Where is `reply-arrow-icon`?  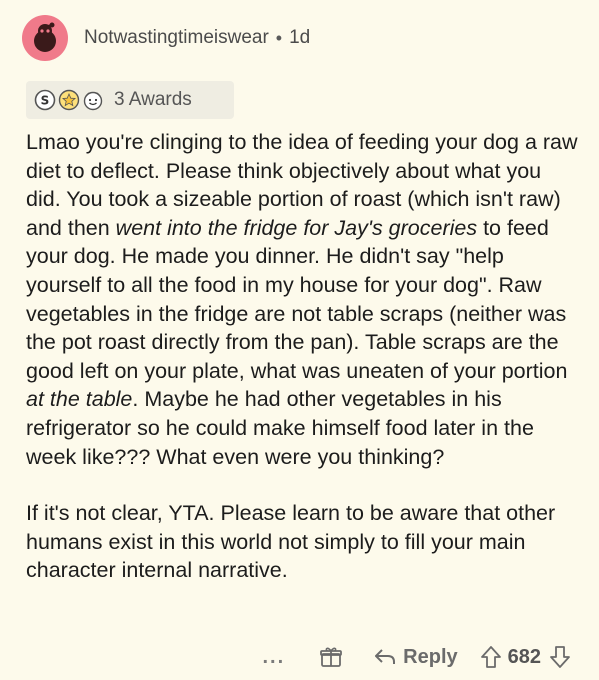
reply-arrow-icon is located at coordinates (385, 656).